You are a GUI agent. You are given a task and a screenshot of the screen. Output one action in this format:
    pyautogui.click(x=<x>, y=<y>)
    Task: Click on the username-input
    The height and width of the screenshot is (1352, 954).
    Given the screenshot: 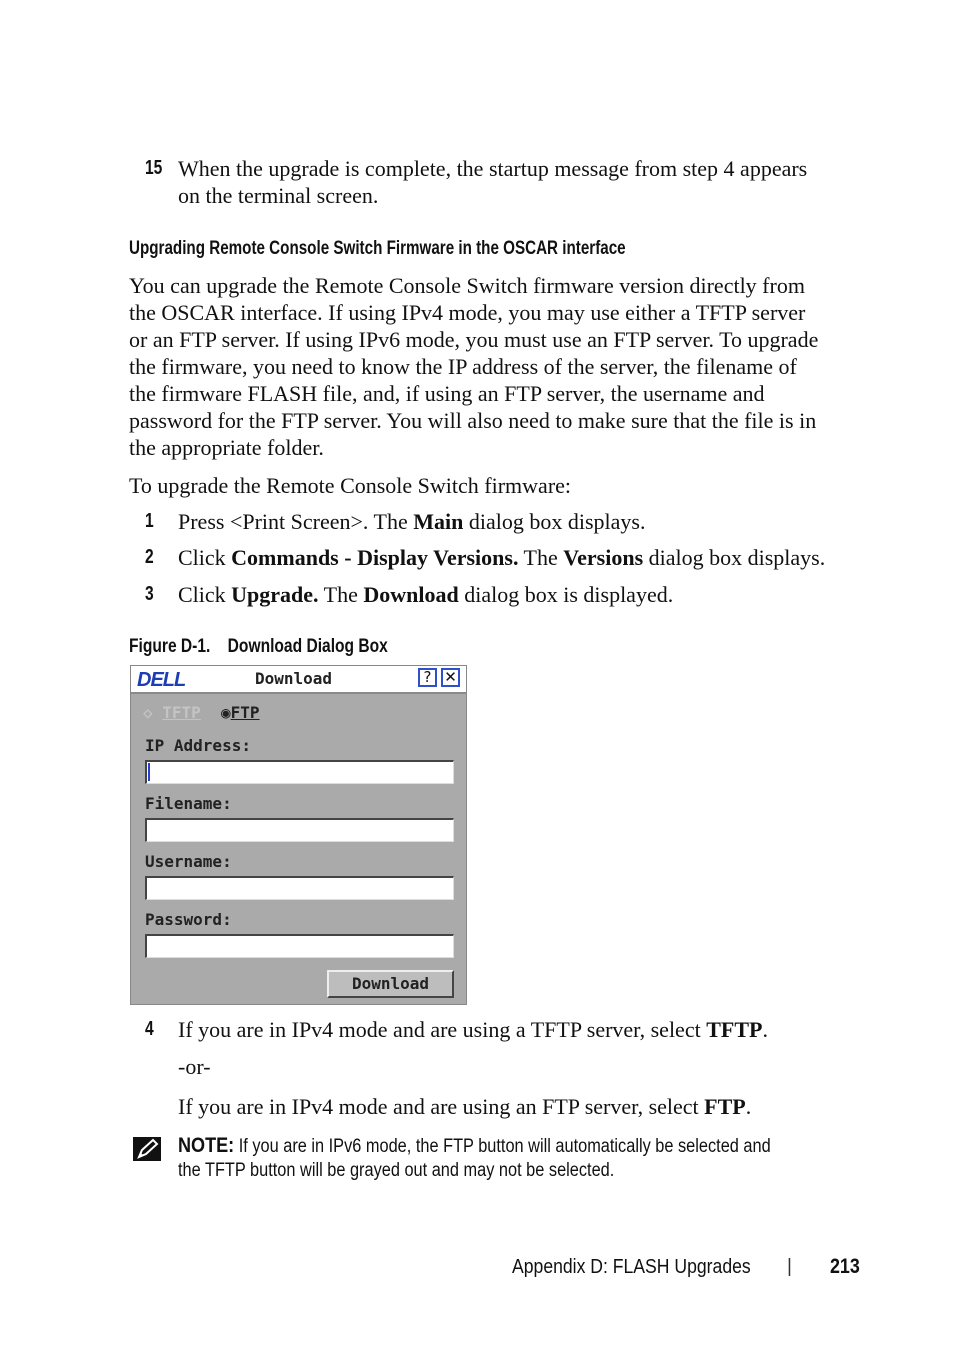 What is the action you would take?
    pyautogui.click(x=299, y=888)
    